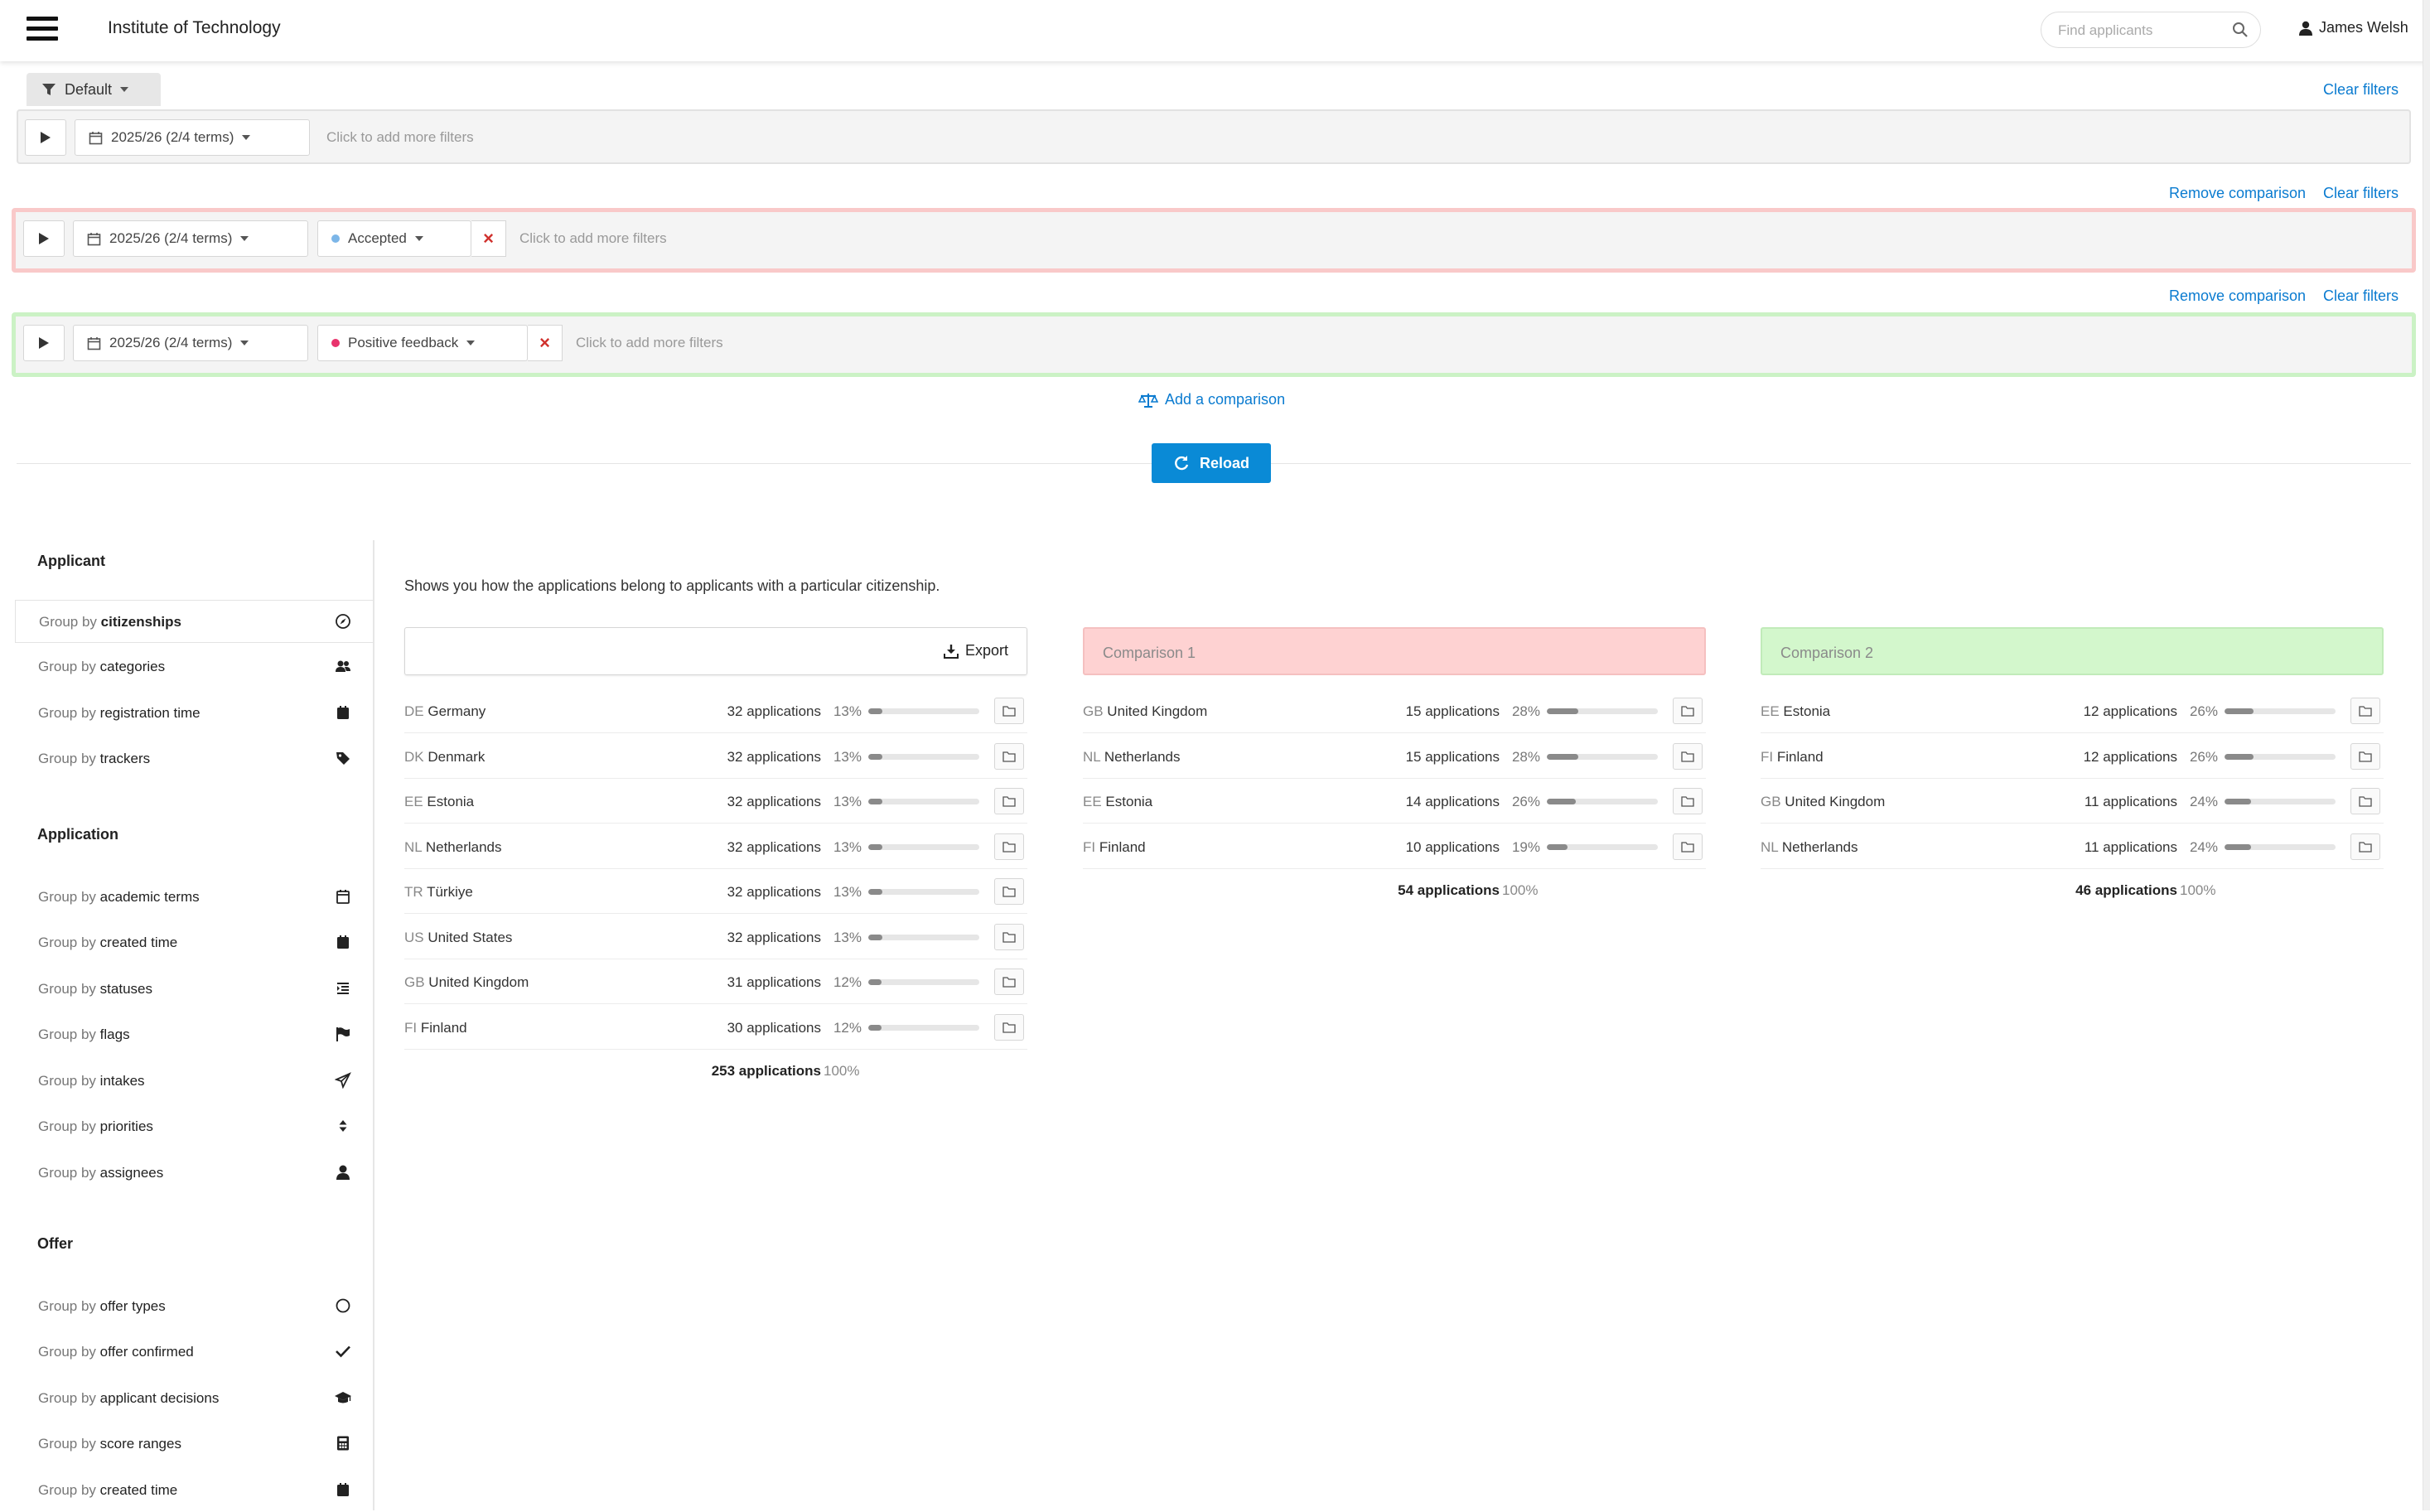 The image size is (2430, 1512). Describe the element at coordinates (716, 1066) in the screenshot. I see `total-row: 253 applications 100%` at that location.